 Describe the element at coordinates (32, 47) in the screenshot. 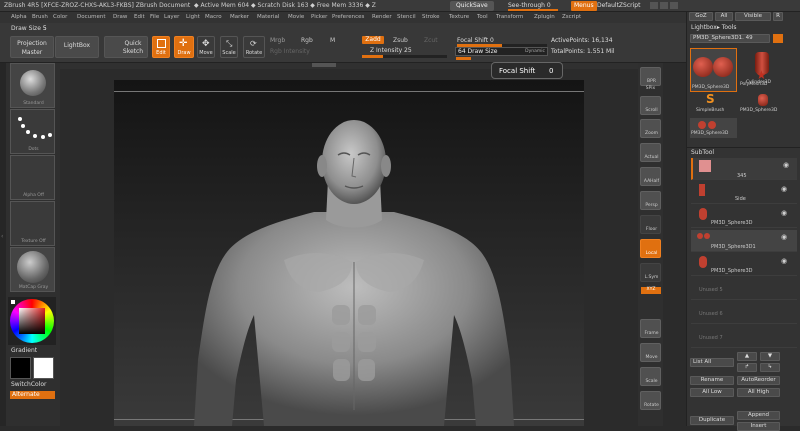

I see `projection-master-button: Projection Master` at that location.